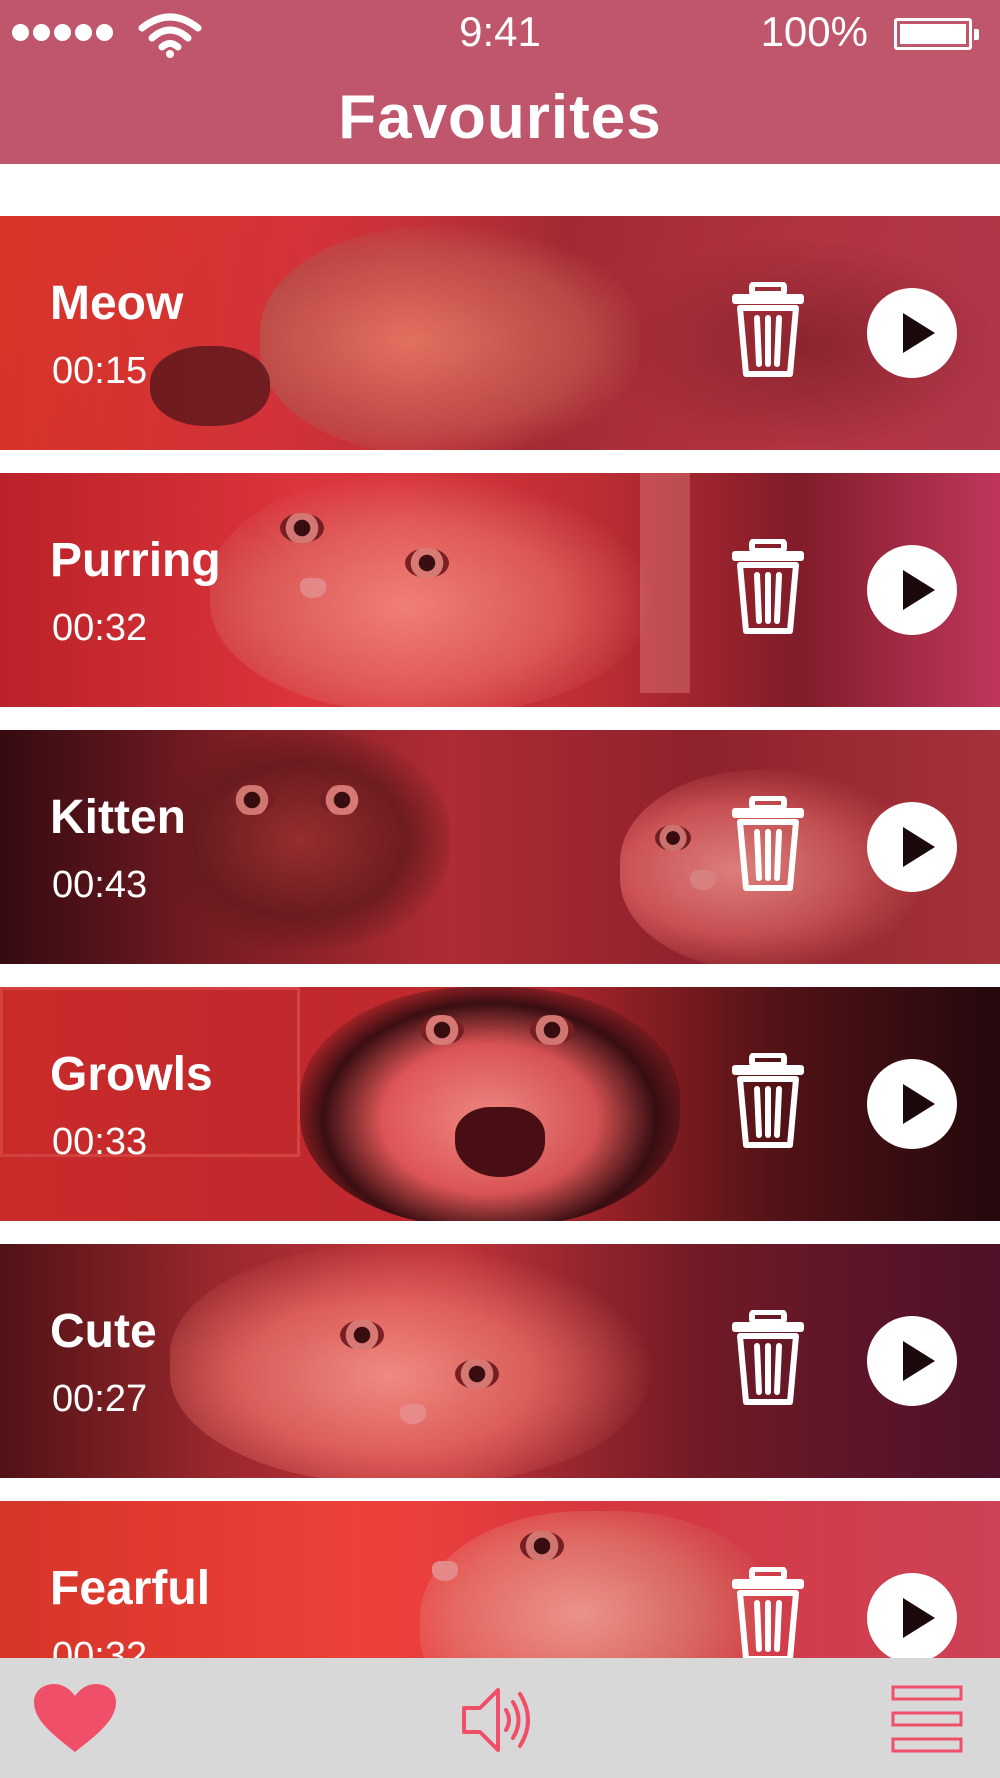 The image size is (1000, 1778). I want to click on header: 9:41 100% Favourites, so click(500, 82).